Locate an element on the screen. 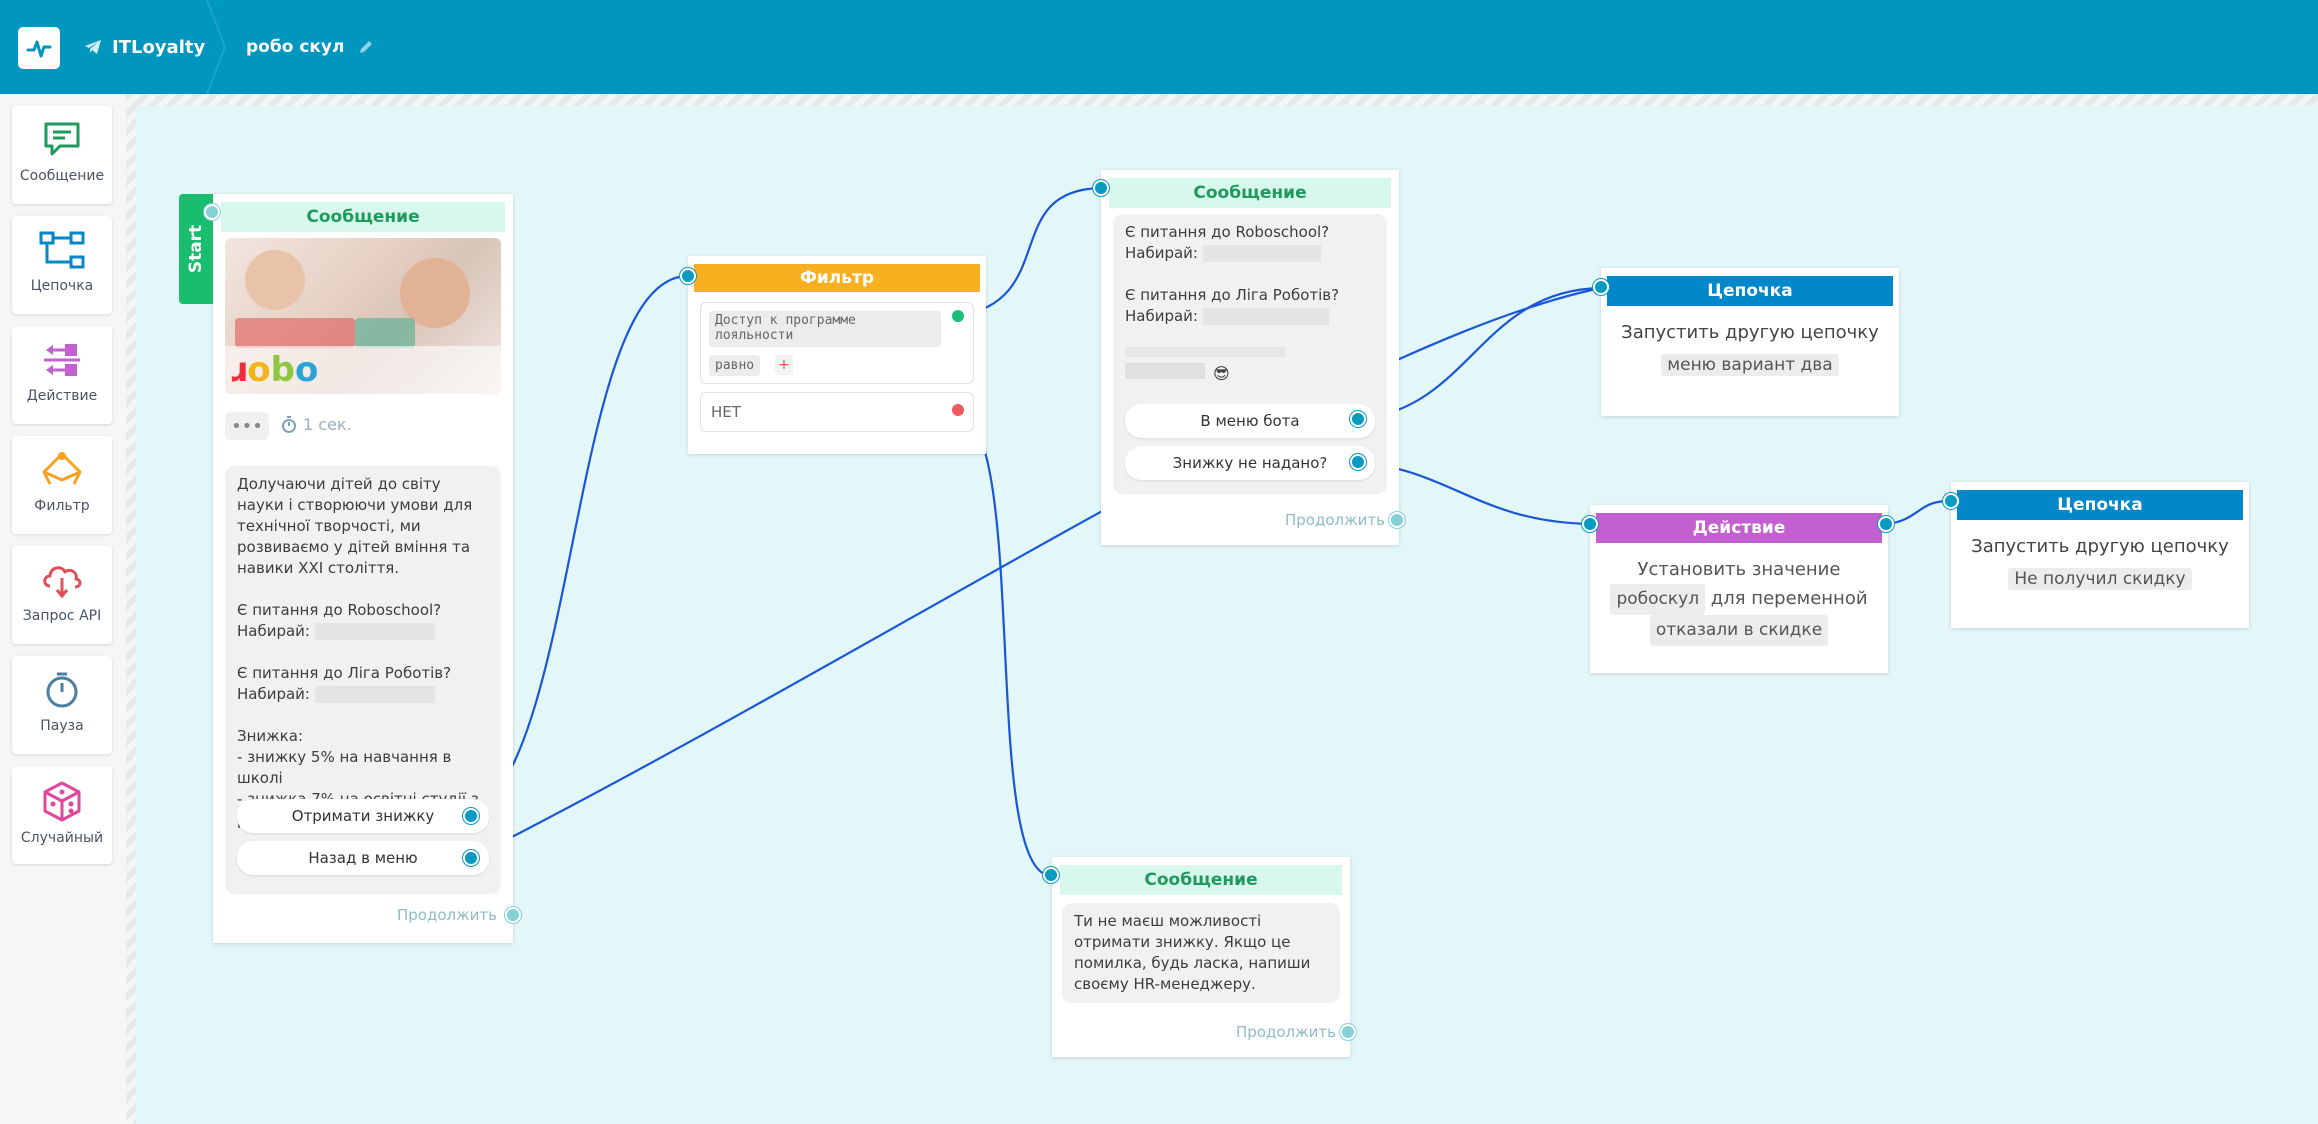 This screenshot has width=2318, height=1124. port-action-output is located at coordinates (1886, 524).